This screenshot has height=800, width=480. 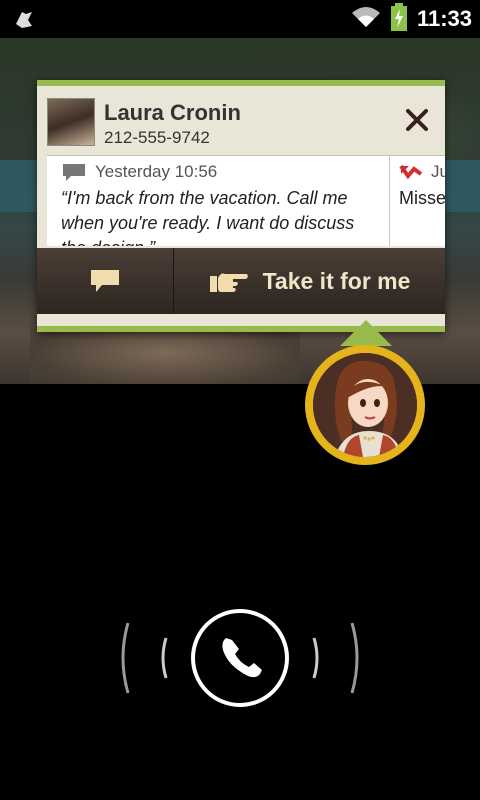 I want to click on take-it-label: Take it for me, so click(x=336, y=280).